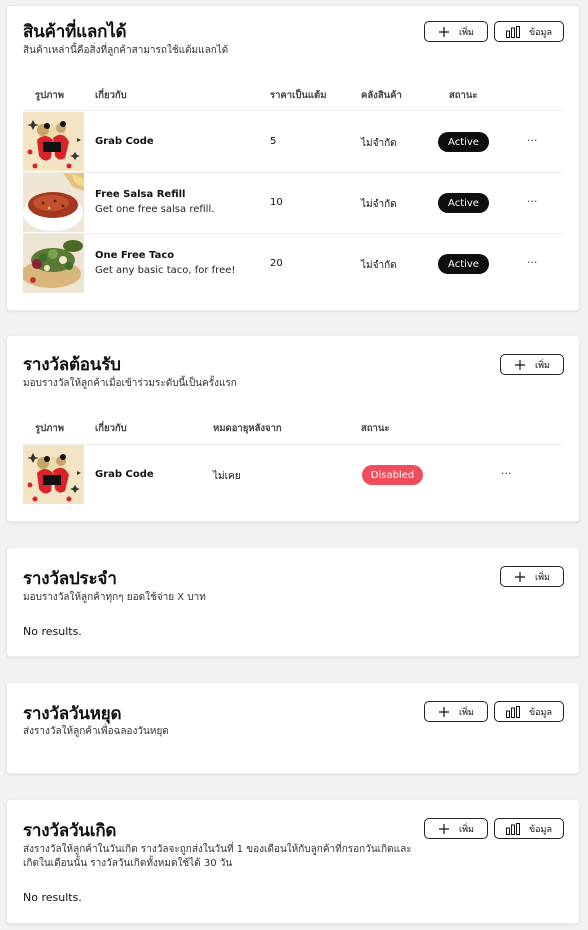 The width and height of the screenshot is (588, 930). What do you see at coordinates (227, 476) in the screenshot?
I see `item-expires: ไม่เคย` at bounding box center [227, 476].